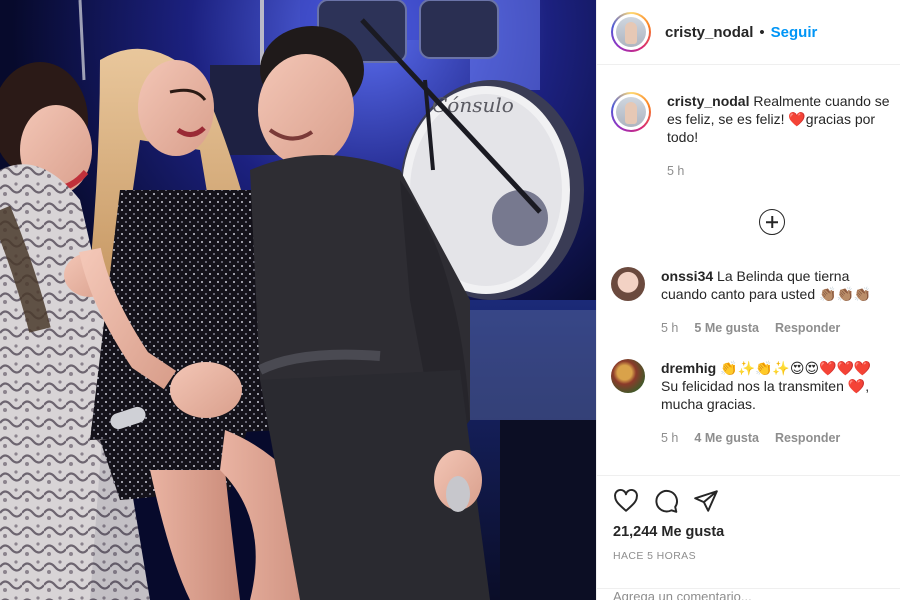 This screenshot has width=900, height=600. I want to click on comment-username: onssi34, so click(687, 276).